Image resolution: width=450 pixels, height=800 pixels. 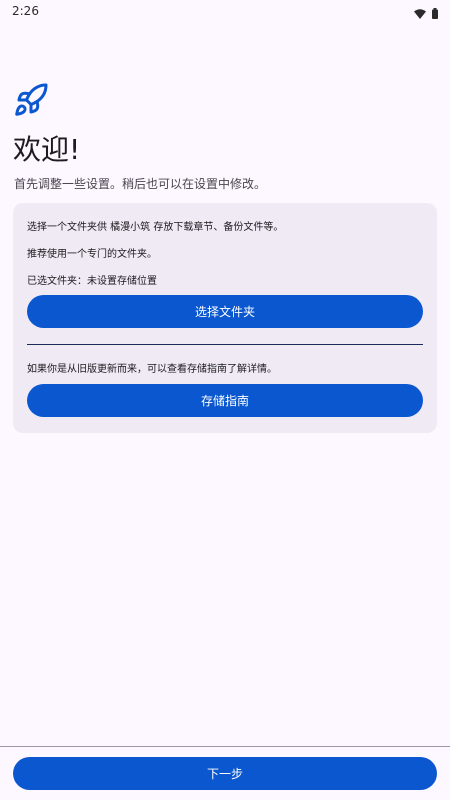 What do you see at coordinates (92, 254) in the screenshot?
I see `folder-recommendation: 推荐使用一个专门的文件夹。` at bounding box center [92, 254].